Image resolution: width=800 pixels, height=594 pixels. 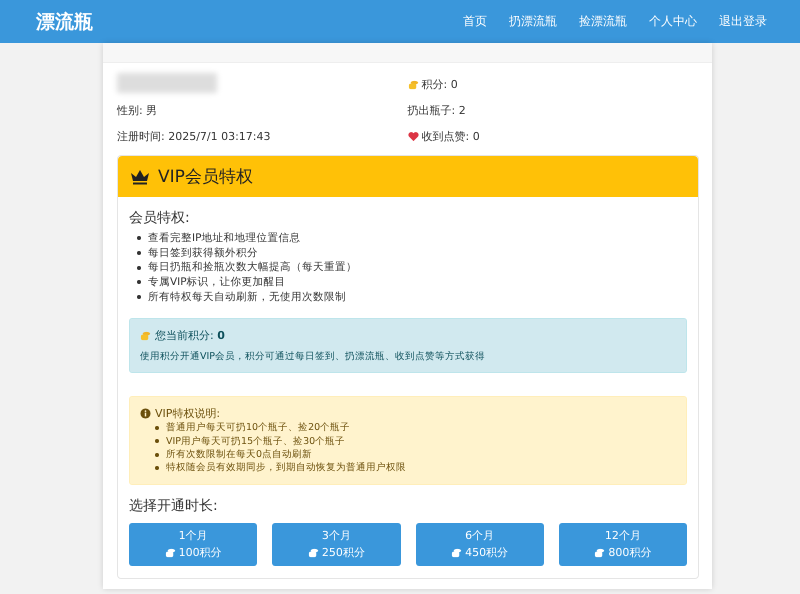 What do you see at coordinates (258, 428) in the screenshot?
I see `notice-item: 普通用户每天可扔10个瓶子、捡20个瓶子` at bounding box center [258, 428].